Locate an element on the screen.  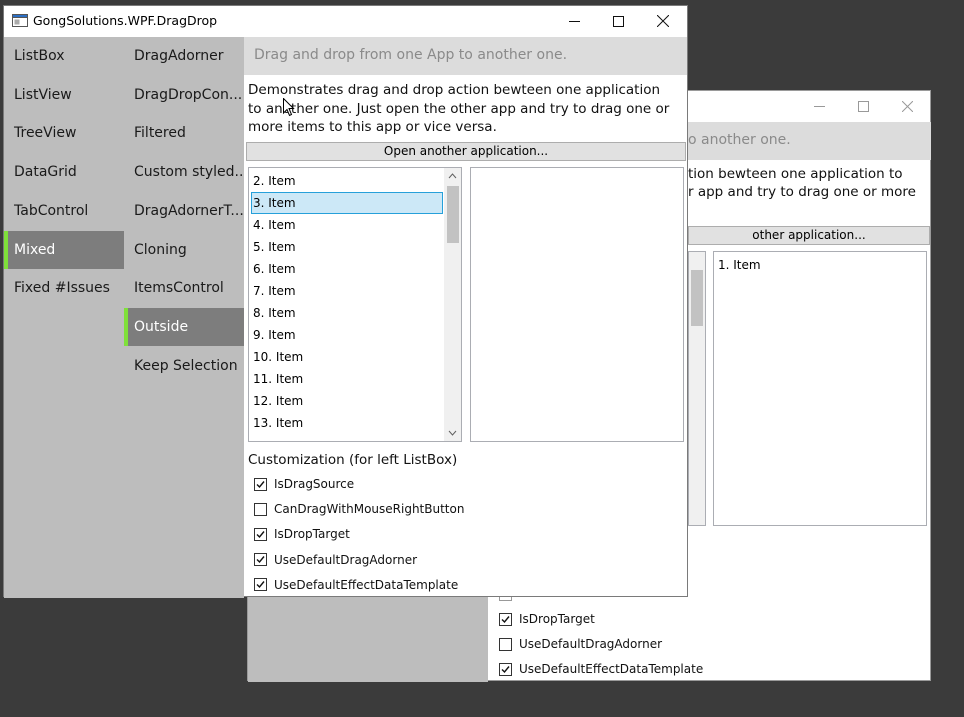
option-candragwithmouserightbutton: CanDragWithMouseRightButton is located at coordinates (359, 509).